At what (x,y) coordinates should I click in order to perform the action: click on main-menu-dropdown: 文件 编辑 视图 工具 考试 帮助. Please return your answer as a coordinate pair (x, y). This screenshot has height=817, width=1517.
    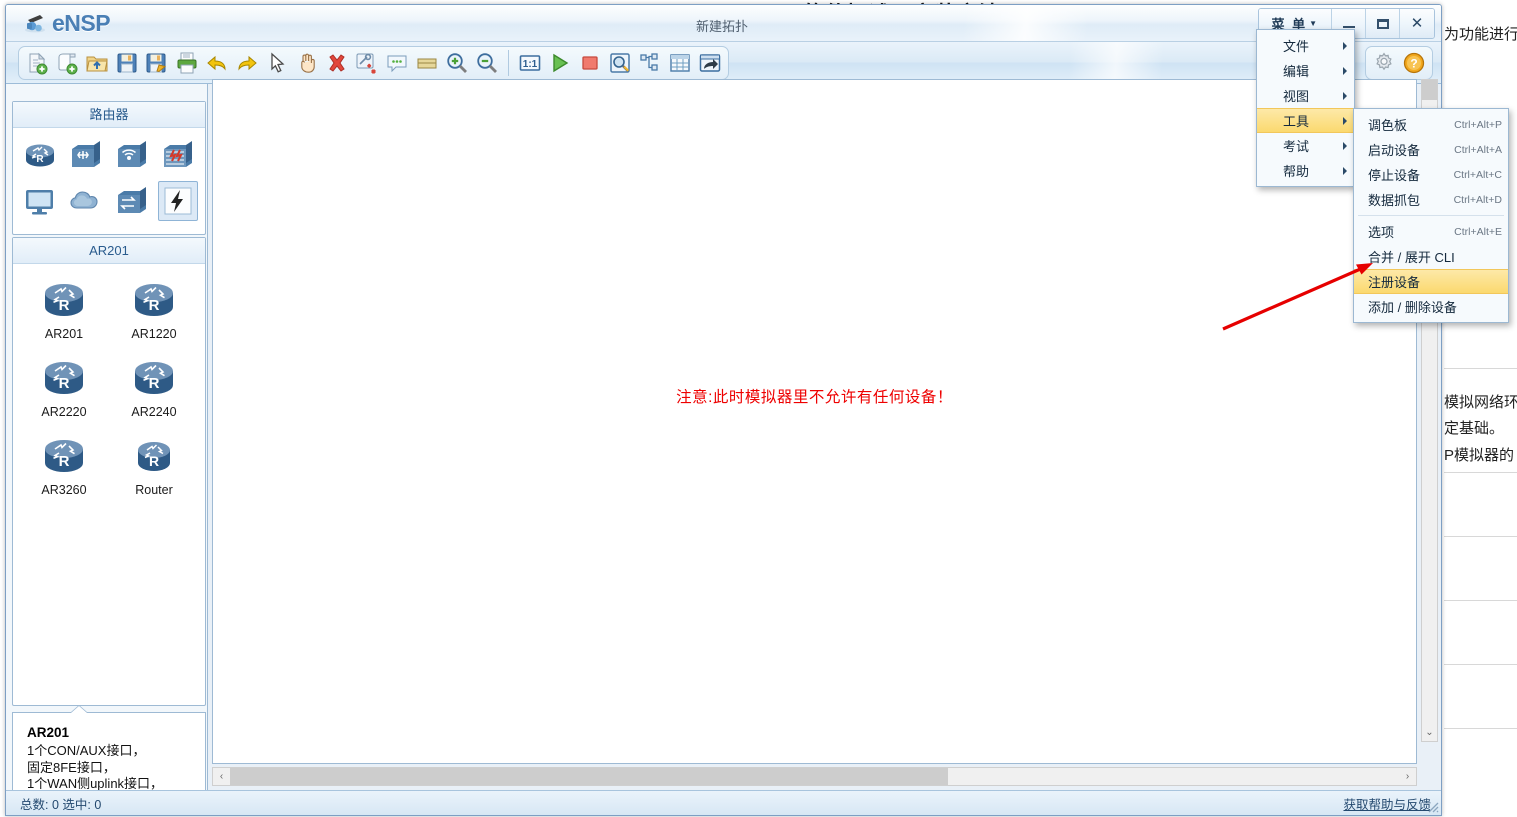
    Looking at the image, I should click on (1305, 108).